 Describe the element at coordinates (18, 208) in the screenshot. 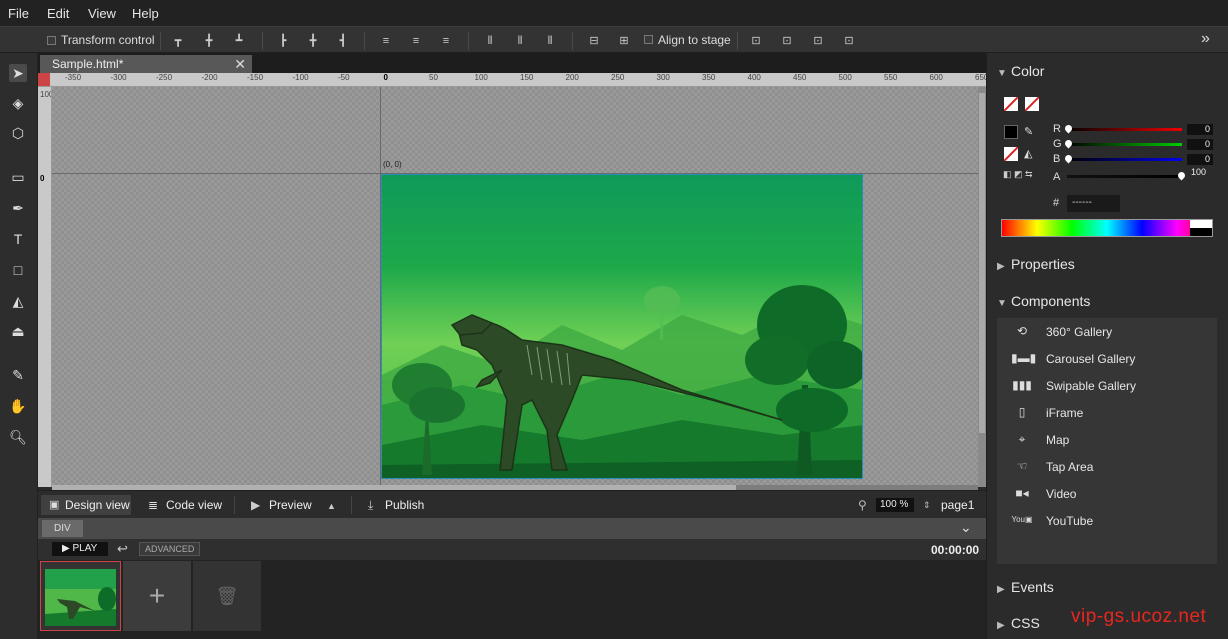

I see `pen-tool-icon: ✒` at that location.